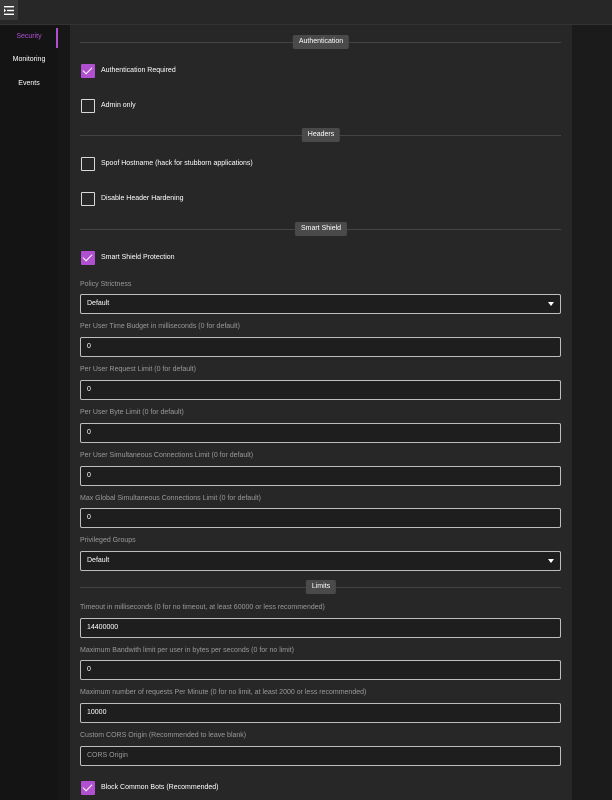 This screenshot has width=612, height=800. I want to click on request-limit-label: Per User Request Limit (0 for default), so click(138, 369).